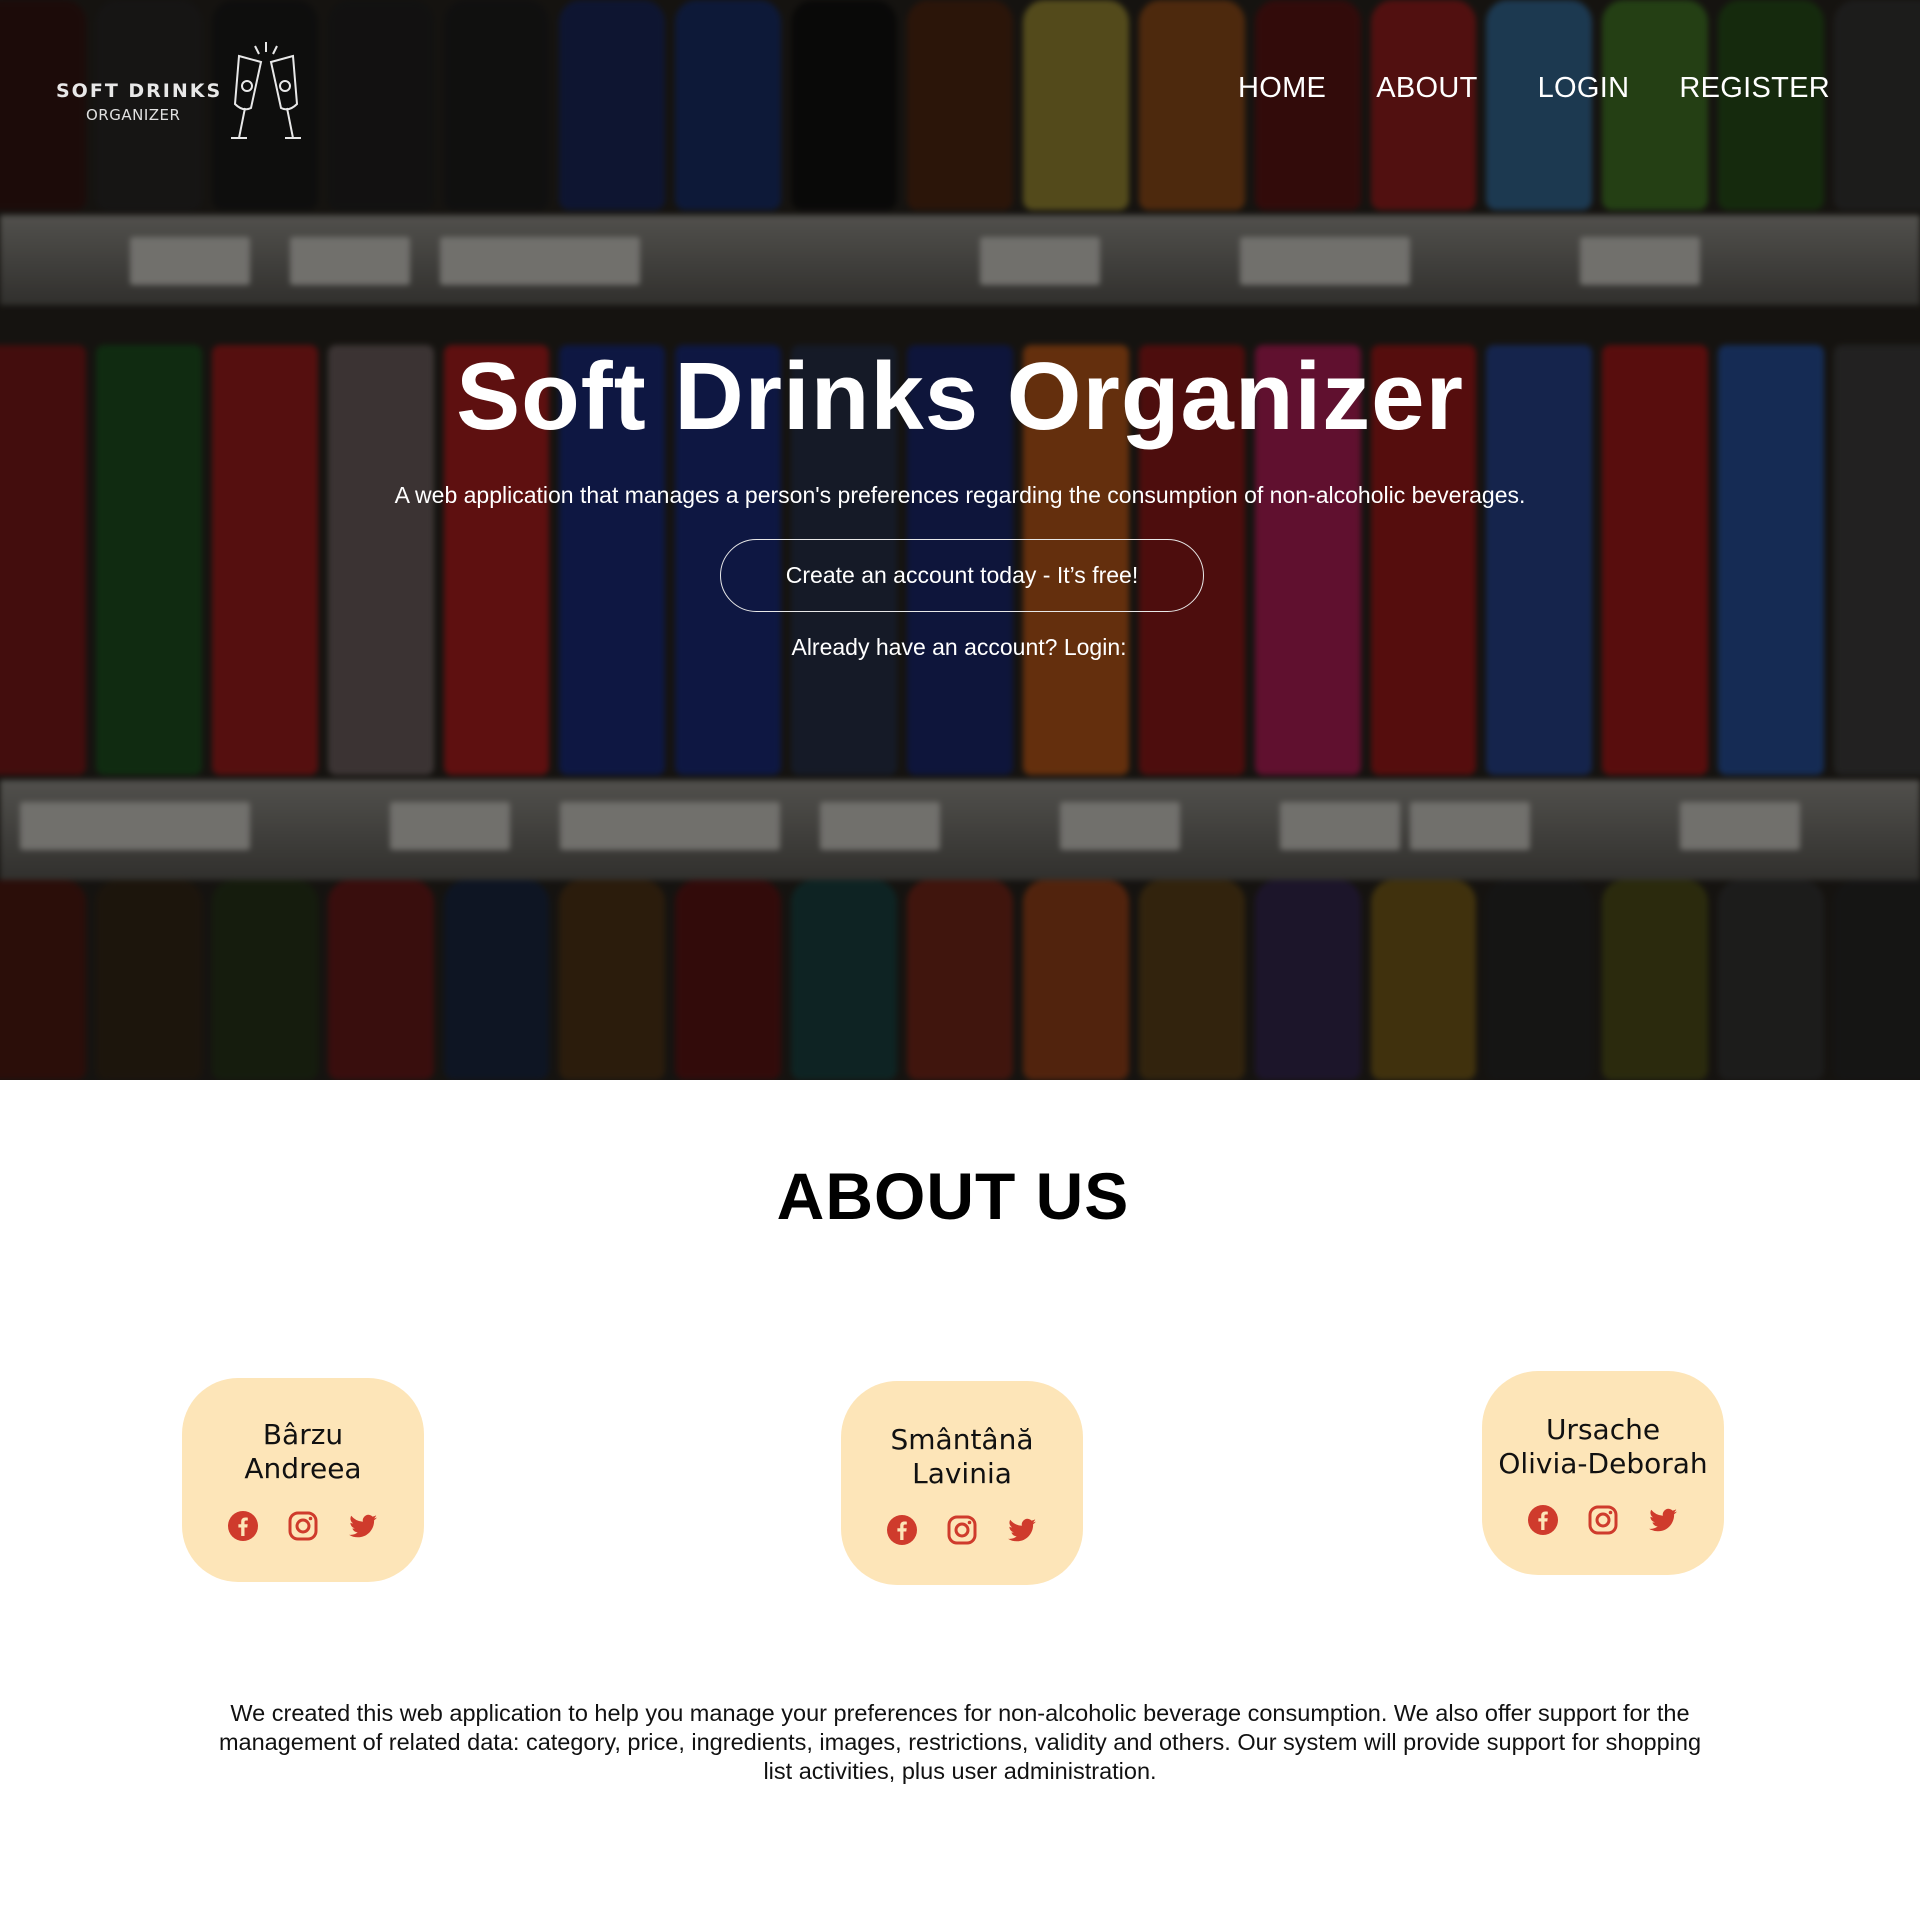 The height and width of the screenshot is (1913, 1920). Describe the element at coordinates (303, 1434) in the screenshot. I see `member-first-name: Bârzu` at that location.